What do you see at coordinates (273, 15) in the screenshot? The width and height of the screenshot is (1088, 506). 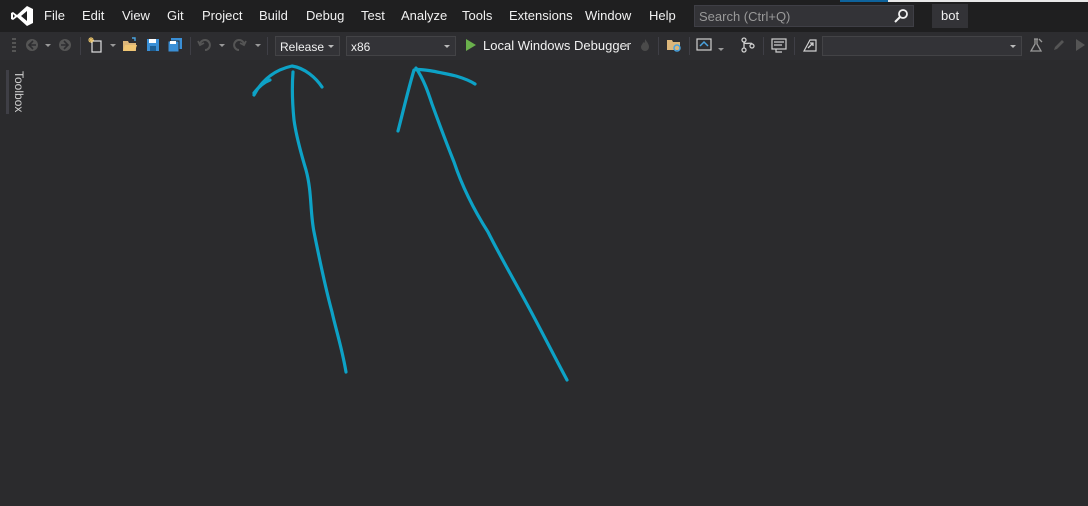 I see `menu-build: Build` at bounding box center [273, 15].